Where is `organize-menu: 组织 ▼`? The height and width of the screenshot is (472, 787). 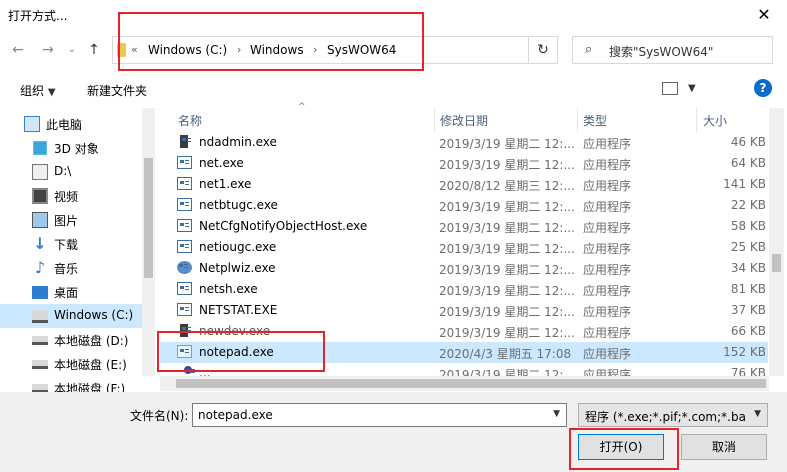 organize-menu: 组织 ▼ is located at coordinates (38, 90).